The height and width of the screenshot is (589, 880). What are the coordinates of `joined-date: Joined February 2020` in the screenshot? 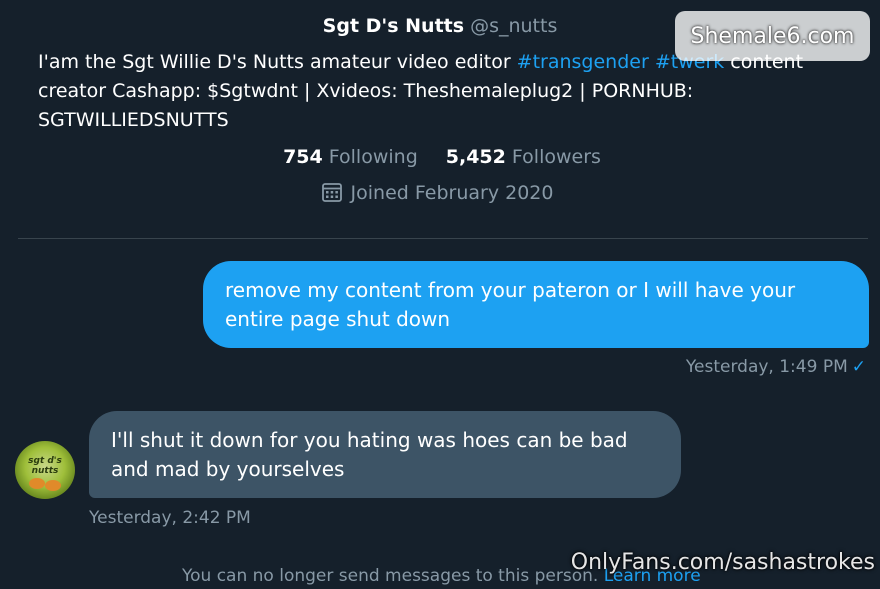 It's located at (437, 193).